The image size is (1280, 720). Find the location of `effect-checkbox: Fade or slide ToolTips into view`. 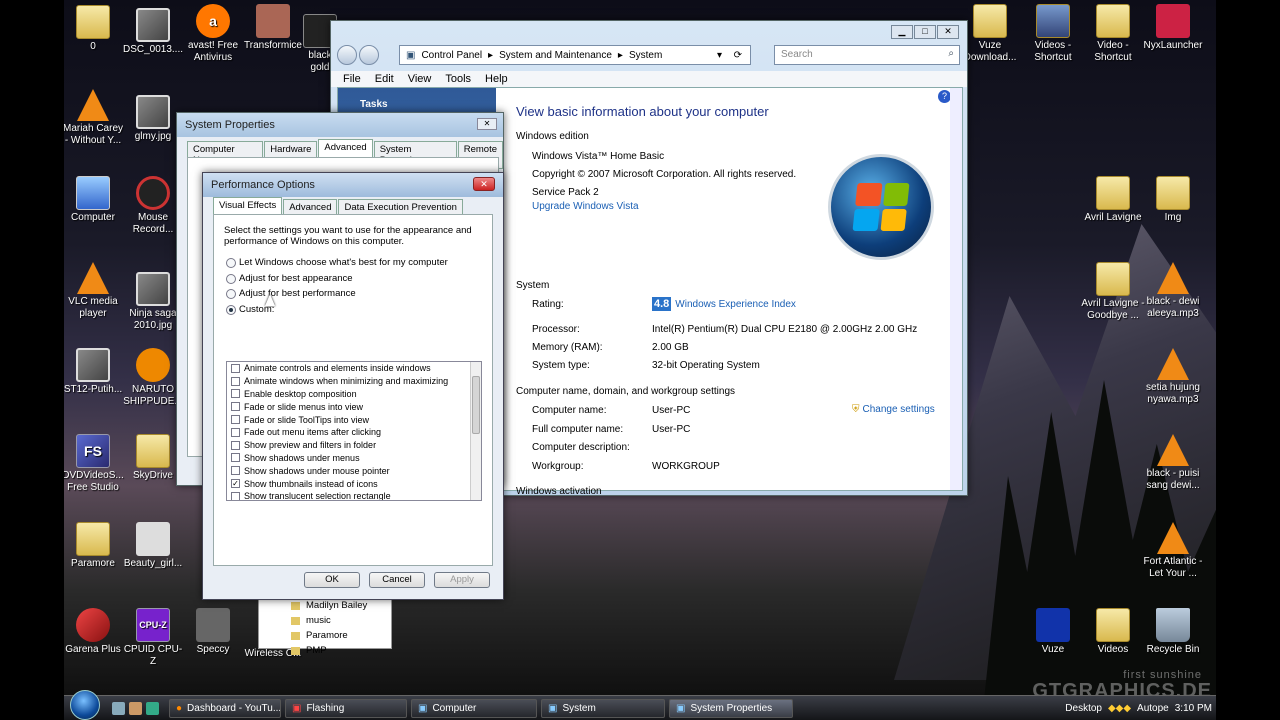

effect-checkbox: Fade or slide ToolTips into view is located at coordinates (354, 419).